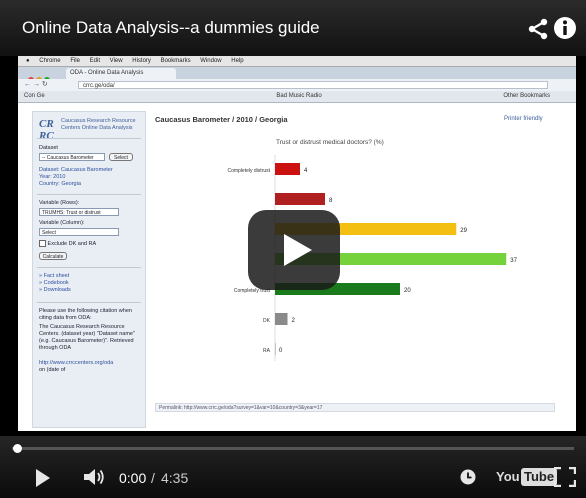 Image resolution: width=586 pixels, height=498 pixels. What do you see at coordinates (54, 276) in the screenshot?
I see `link-fact-sheet: » Fact sheet` at bounding box center [54, 276].